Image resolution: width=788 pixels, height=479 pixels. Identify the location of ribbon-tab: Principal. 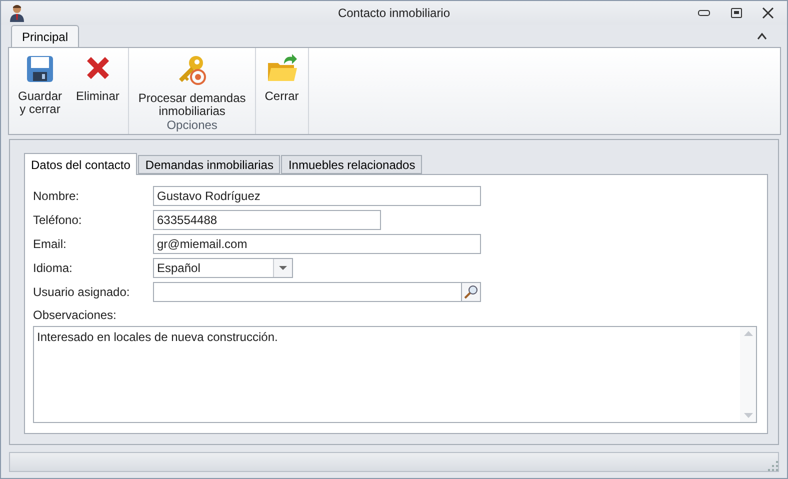
(45, 36).